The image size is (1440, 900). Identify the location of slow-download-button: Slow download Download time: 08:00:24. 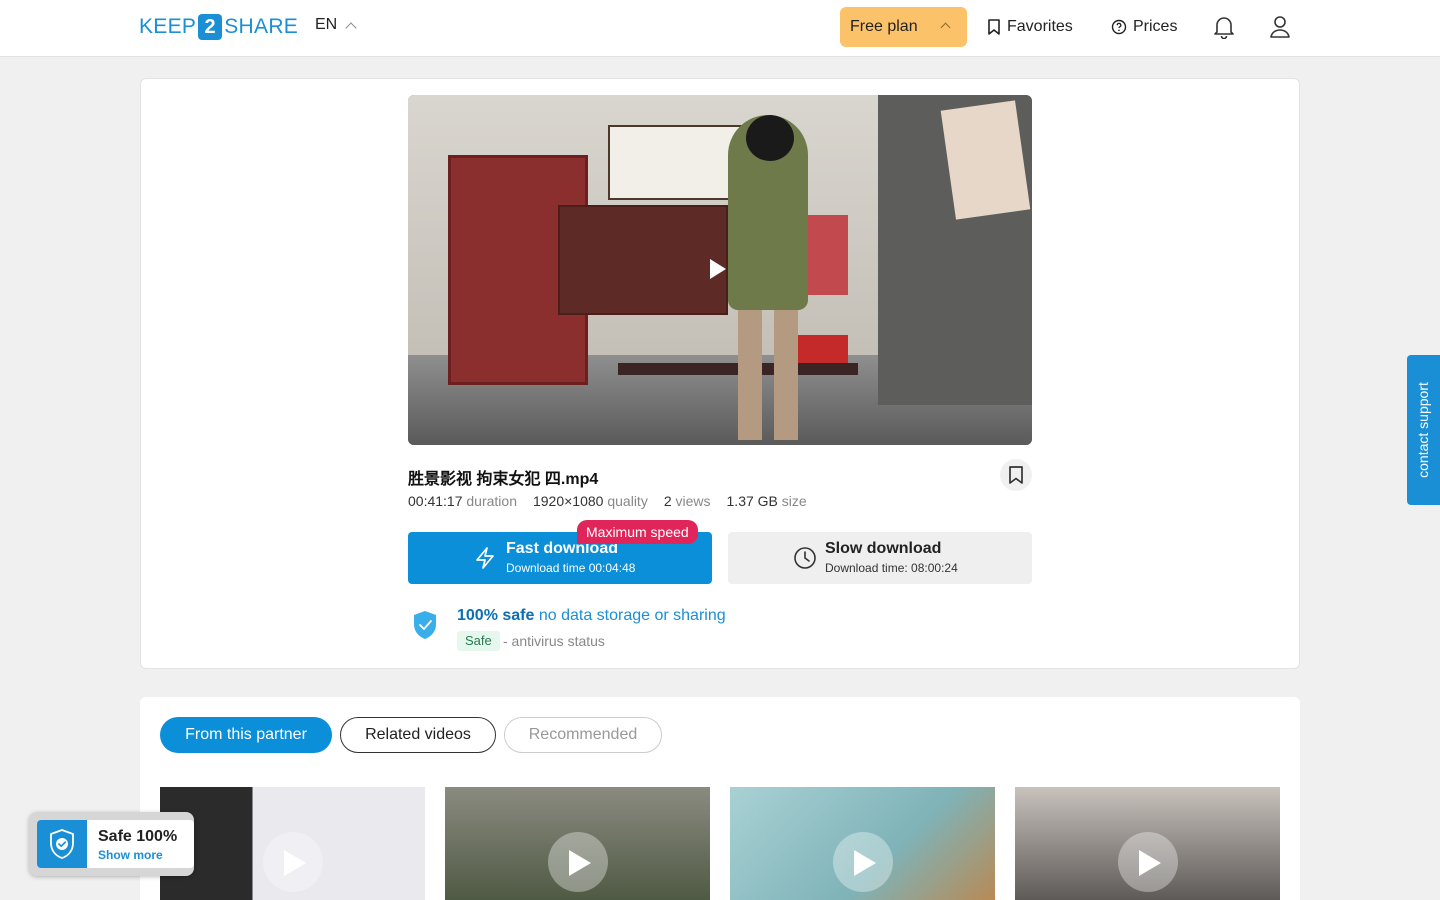
(880, 558).